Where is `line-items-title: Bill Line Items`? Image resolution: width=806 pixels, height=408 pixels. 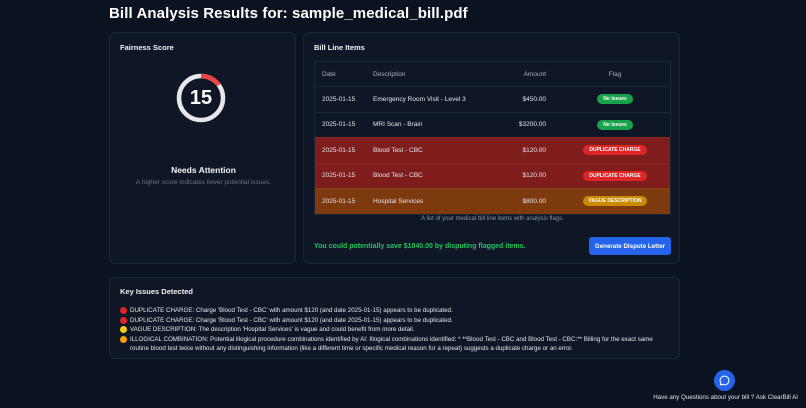 line-items-title: Bill Line Items is located at coordinates (339, 47).